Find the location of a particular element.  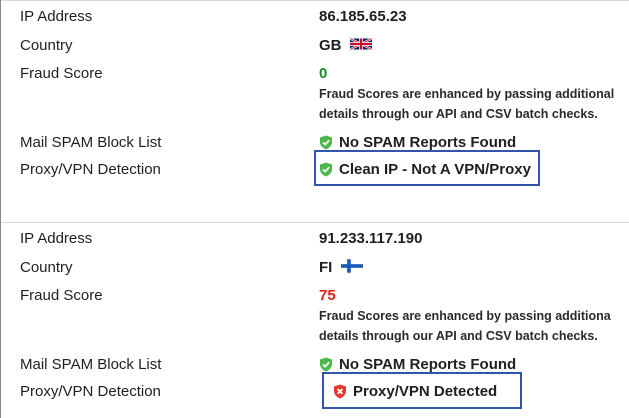

country-code-2: FI is located at coordinates (326, 267).